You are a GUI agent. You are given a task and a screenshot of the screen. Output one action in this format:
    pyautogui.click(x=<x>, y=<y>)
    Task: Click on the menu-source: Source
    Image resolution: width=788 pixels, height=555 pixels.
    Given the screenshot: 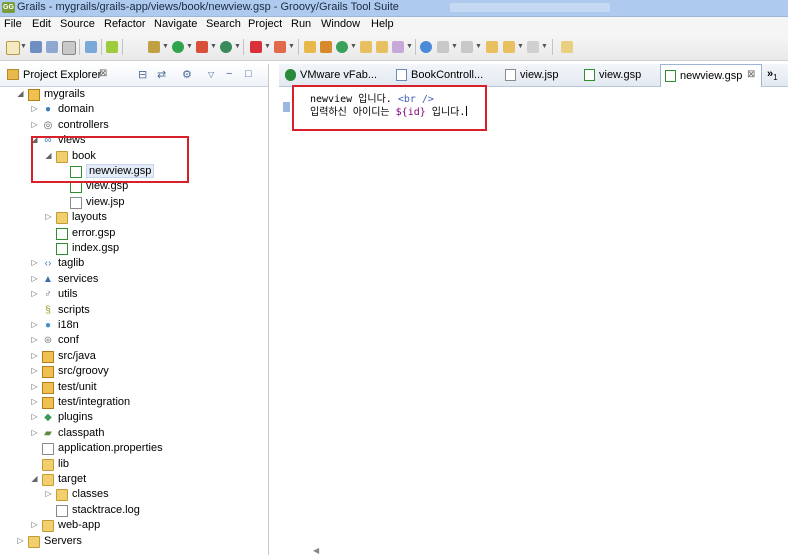 What is the action you would take?
    pyautogui.click(x=77, y=24)
    